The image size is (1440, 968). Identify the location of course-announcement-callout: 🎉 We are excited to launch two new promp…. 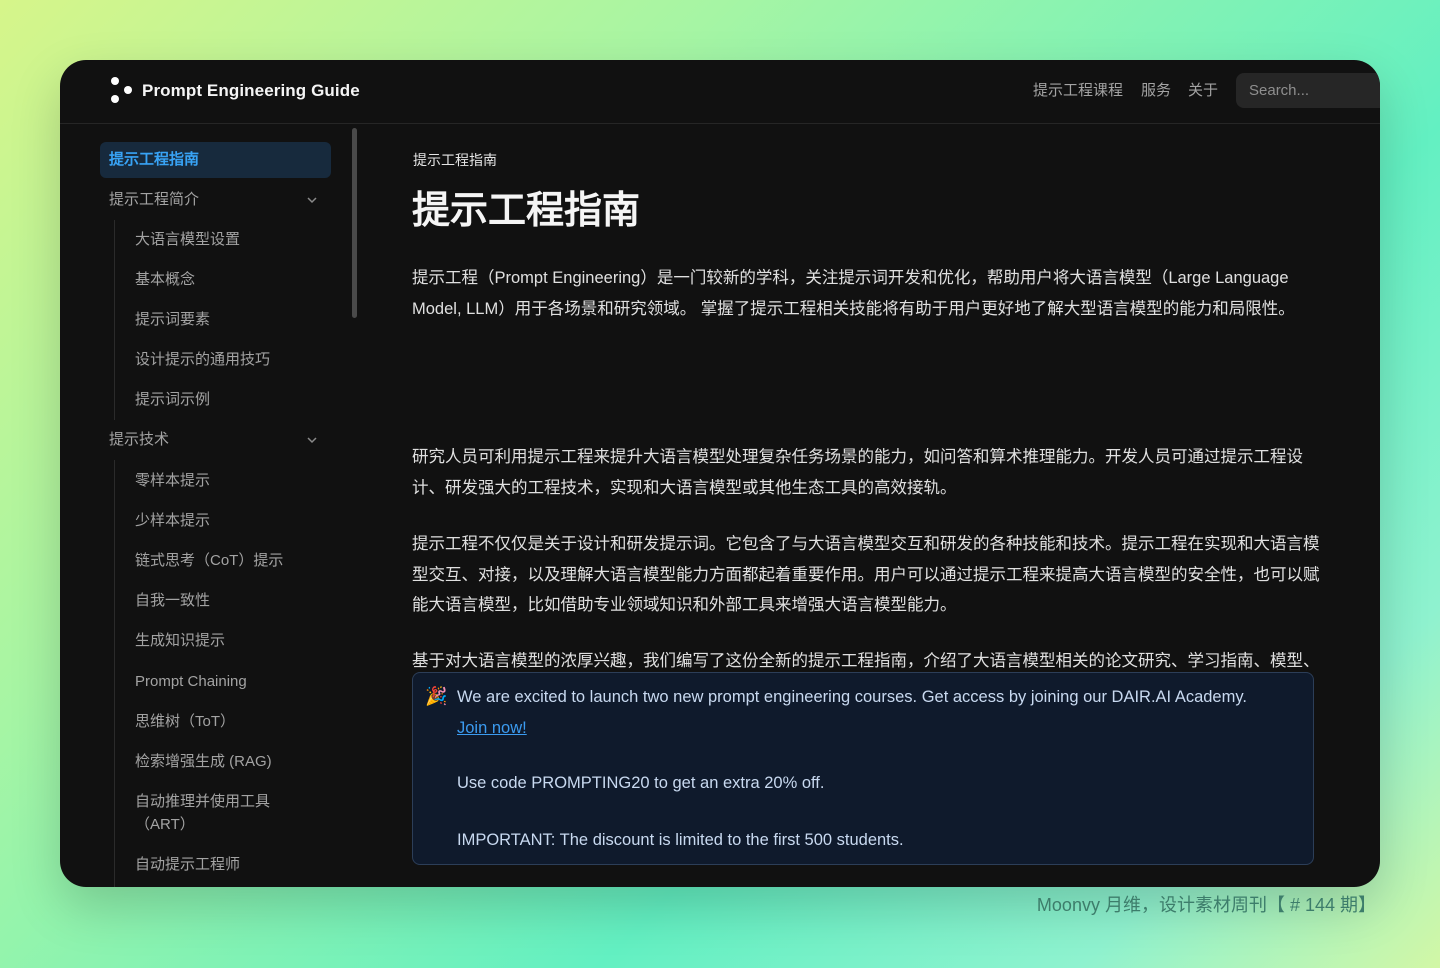
(863, 768).